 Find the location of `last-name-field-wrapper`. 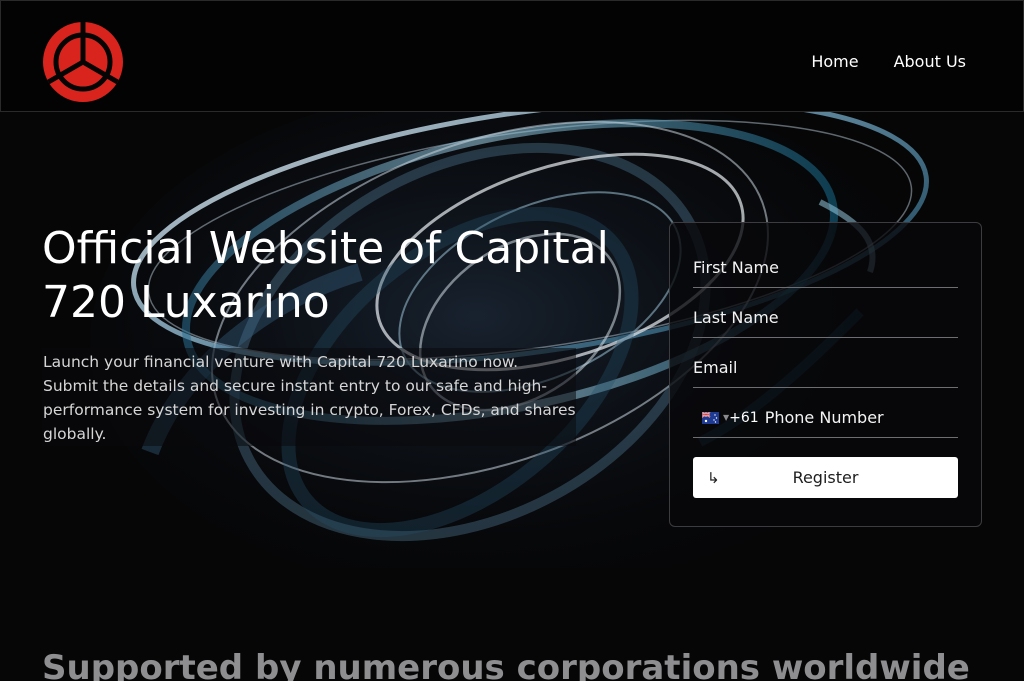

last-name-field-wrapper is located at coordinates (825, 318).